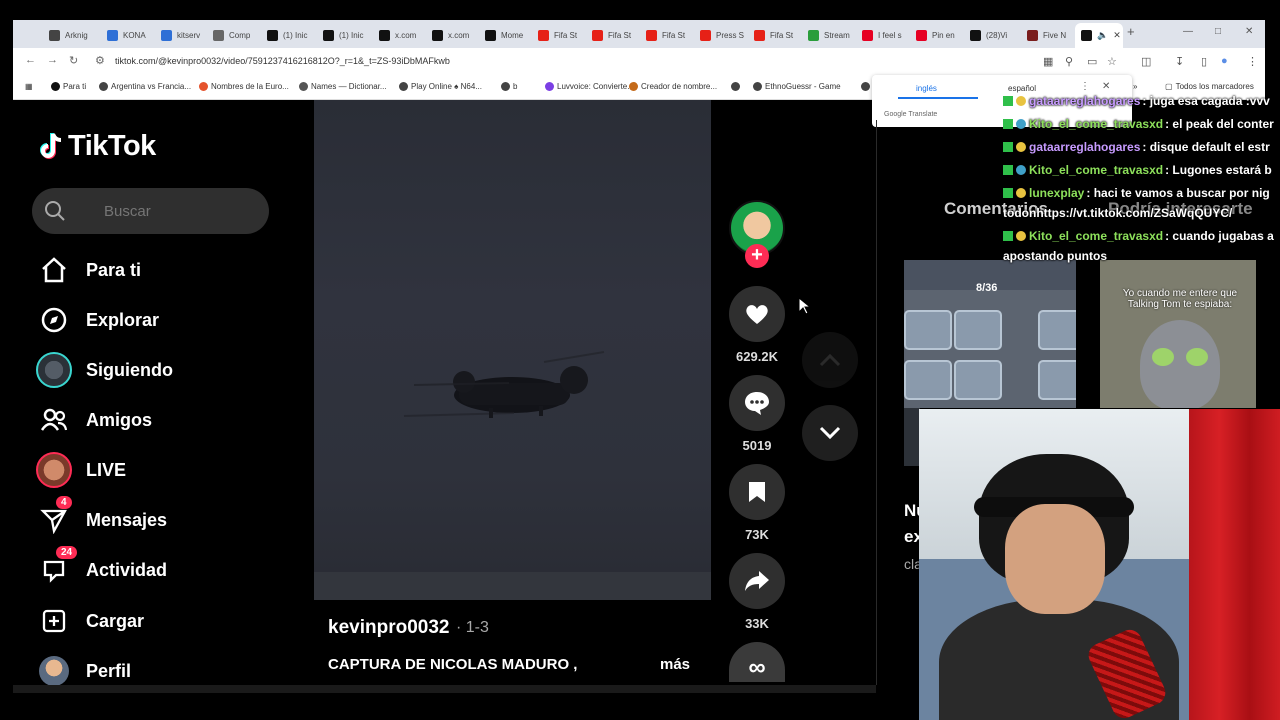 The height and width of the screenshot is (720, 1280). Describe the element at coordinates (830, 433) in the screenshot. I see `next-video-button` at that location.